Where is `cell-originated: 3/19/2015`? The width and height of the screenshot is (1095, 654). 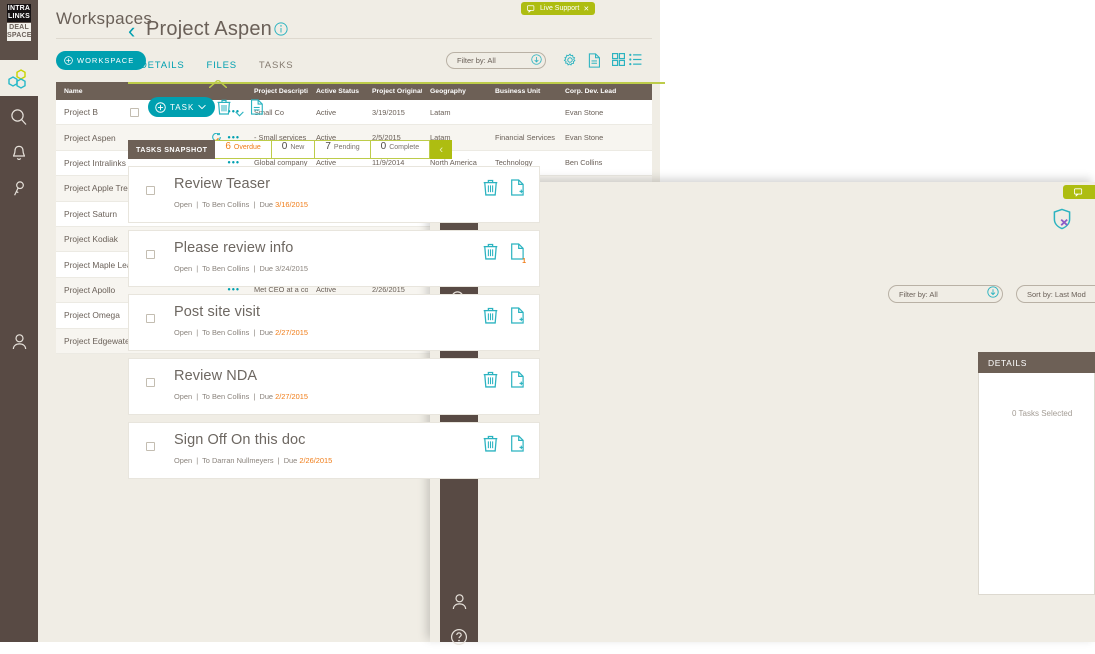 cell-originated: 3/19/2015 is located at coordinates (388, 112).